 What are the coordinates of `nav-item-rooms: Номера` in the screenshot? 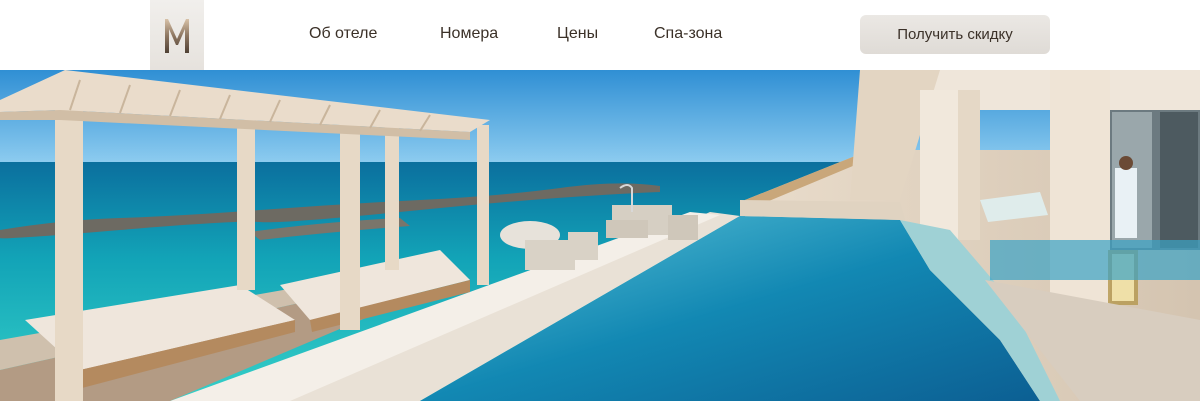 It's located at (469, 34).